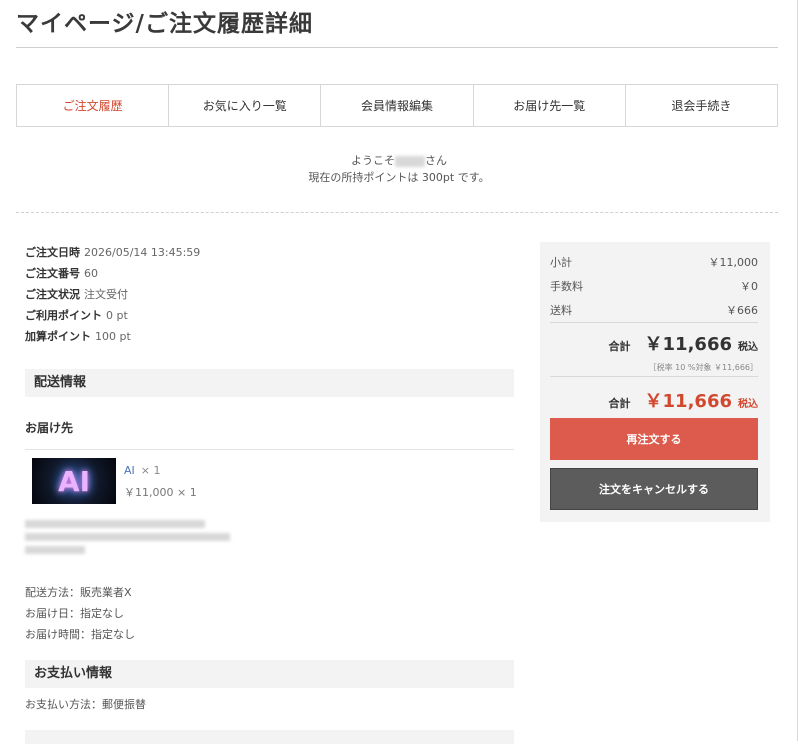 This screenshot has width=798, height=744. Describe the element at coordinates (654, 286) in the screenshot. I see `fee-row: 手数料 ￥0` at that location.